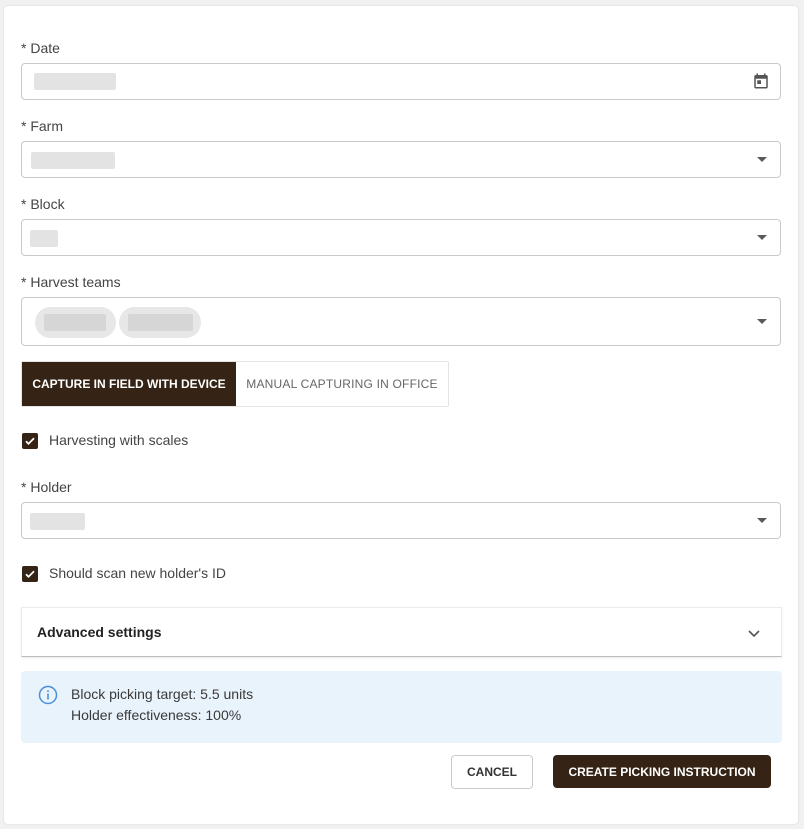  What do you see at coordinates (42, 126) in the screenshot?
I see `farm-label: * Farm` at bounding box center [42, 126].